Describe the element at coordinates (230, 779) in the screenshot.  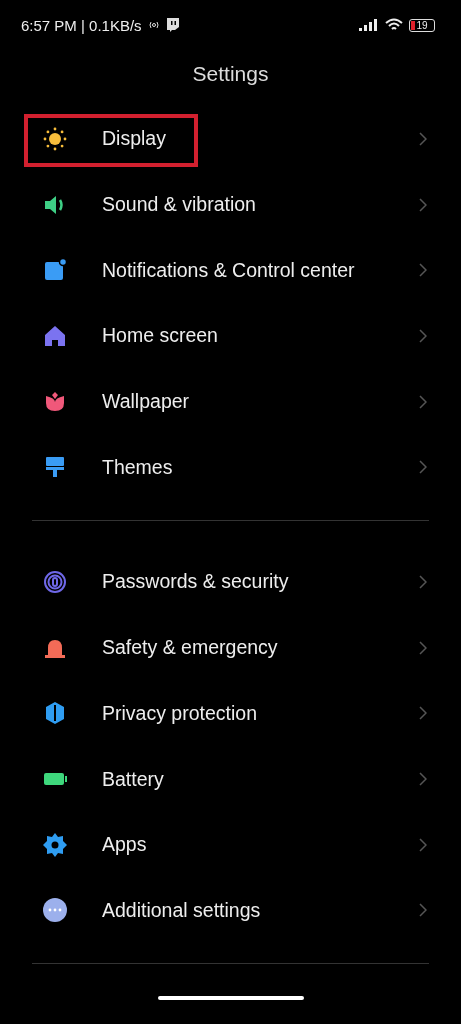
I see `settings-item: Battery` at that location.